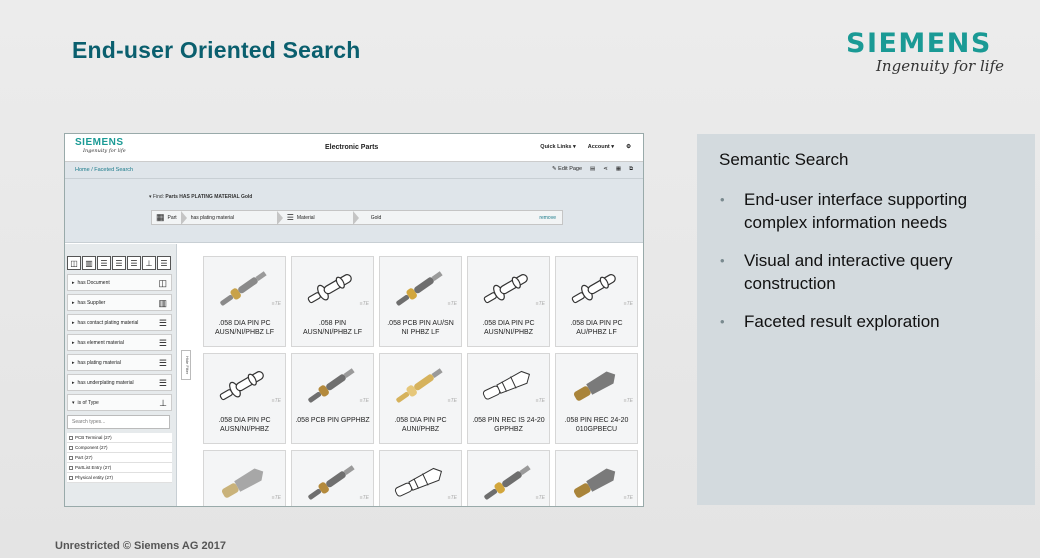  I want to click on type-filter-item: Physical entity (27), so click(119, 478).